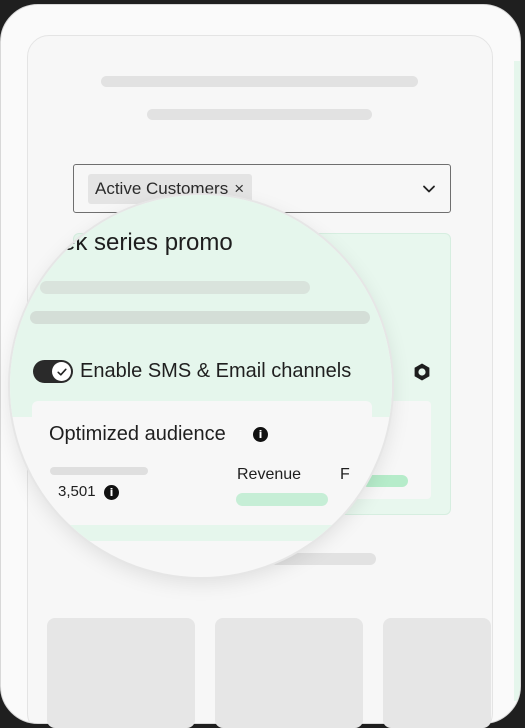 This screenshot has height=728, width=525. I want to click on side-strip, so click(517, 381).